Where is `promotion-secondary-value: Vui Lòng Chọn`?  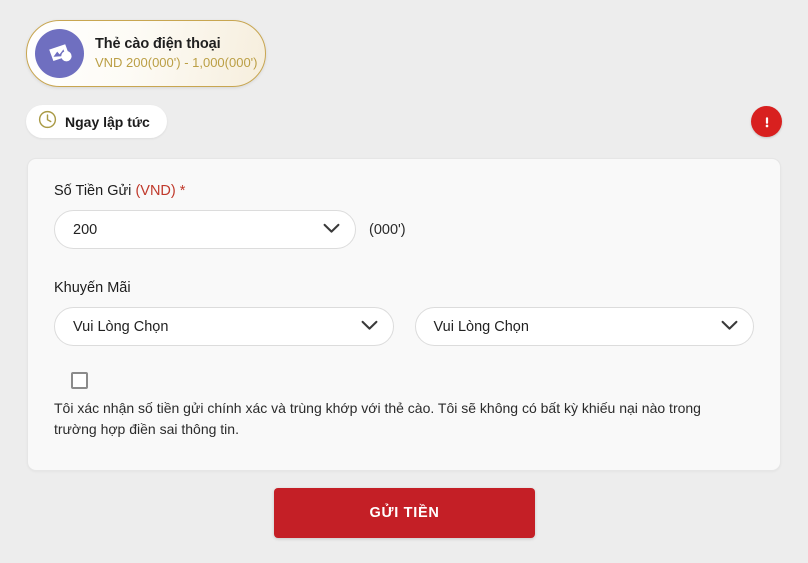
promotion-secondary-value: Vui Lòng Chọn is located at coordinates (481, 326).